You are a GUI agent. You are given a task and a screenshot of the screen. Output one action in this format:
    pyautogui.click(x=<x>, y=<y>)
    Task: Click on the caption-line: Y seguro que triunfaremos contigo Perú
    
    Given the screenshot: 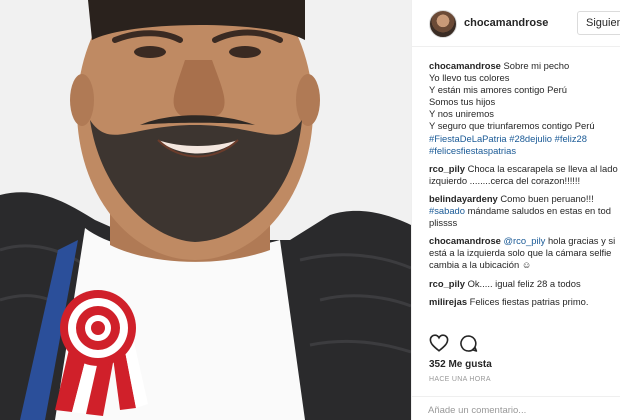 What is the action you would take?
    pyautogui.click(x=512, y=126)
    